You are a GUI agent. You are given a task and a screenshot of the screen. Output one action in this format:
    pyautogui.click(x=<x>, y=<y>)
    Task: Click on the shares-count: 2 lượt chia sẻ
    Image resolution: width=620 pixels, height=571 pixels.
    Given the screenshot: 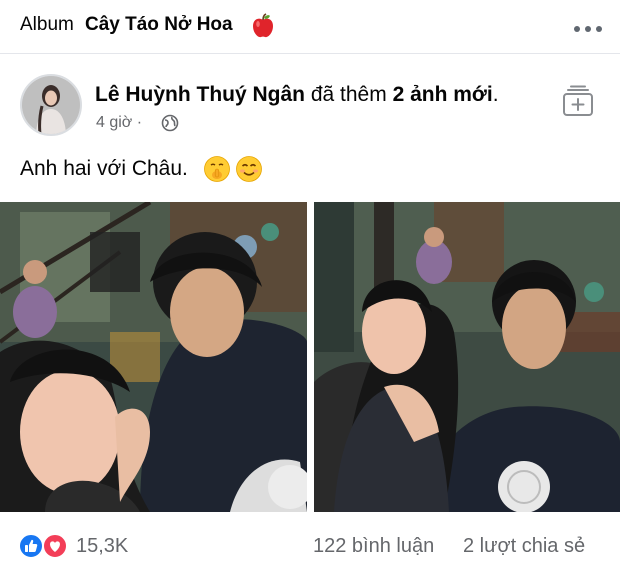 What is the action you would take?
    pyautogui.click(x=524, y=546)
    